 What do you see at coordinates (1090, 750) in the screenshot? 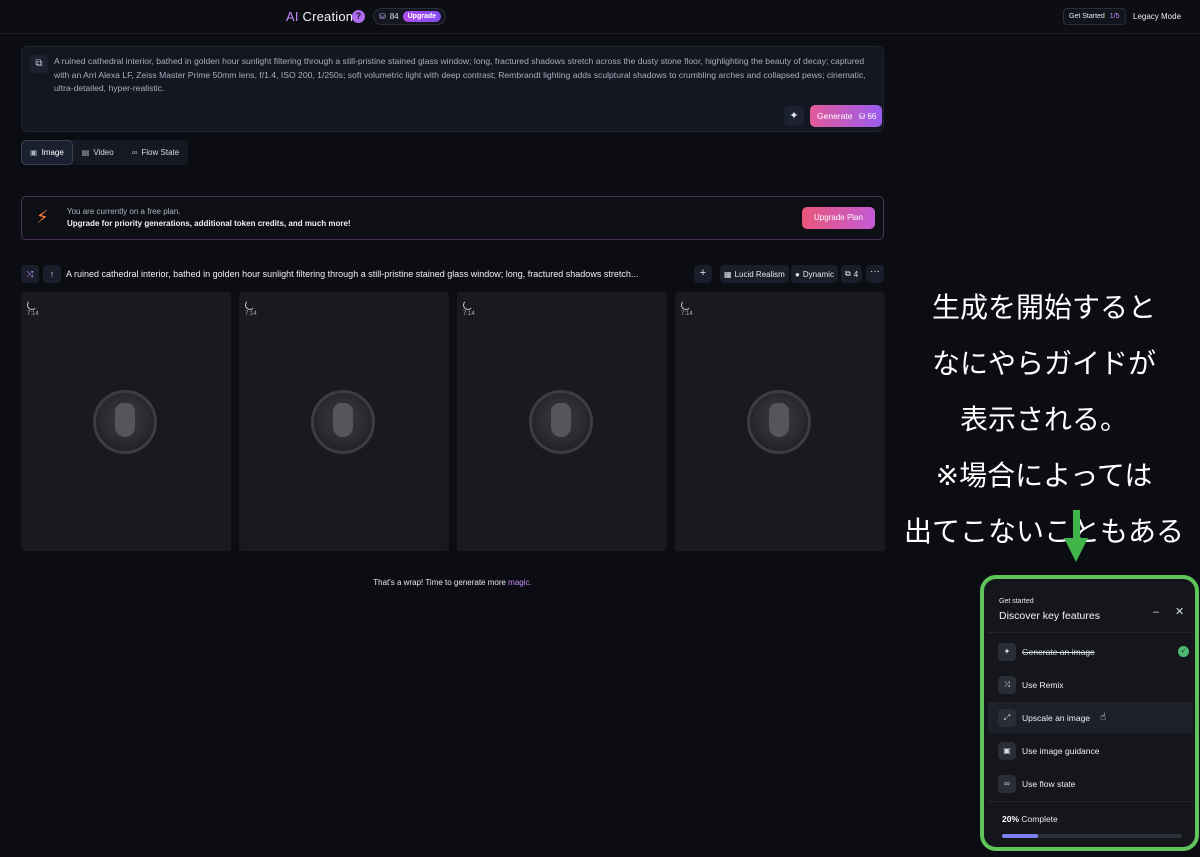
I see `task-image-guidance: ▣ Use image guidance` at bounding box center [1090, 750].